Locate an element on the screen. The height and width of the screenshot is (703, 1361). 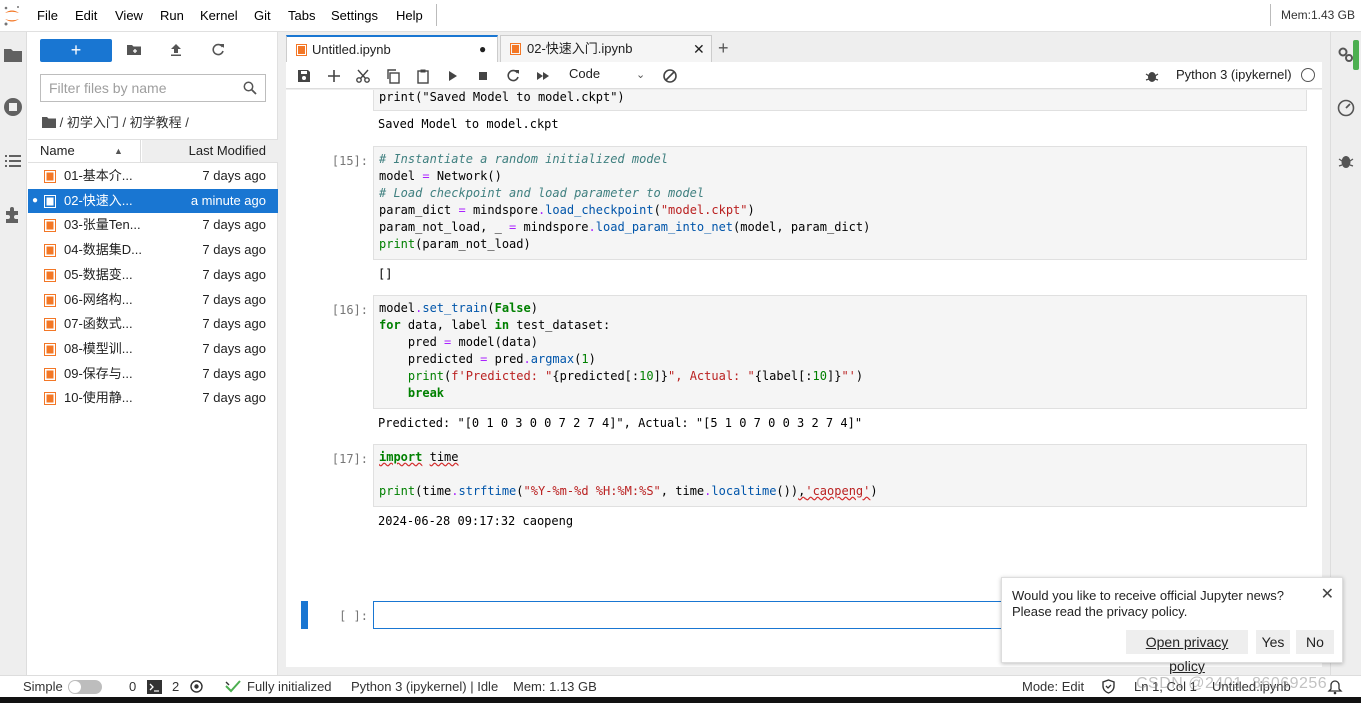
upload-icon is located at coordinates (176, 50).